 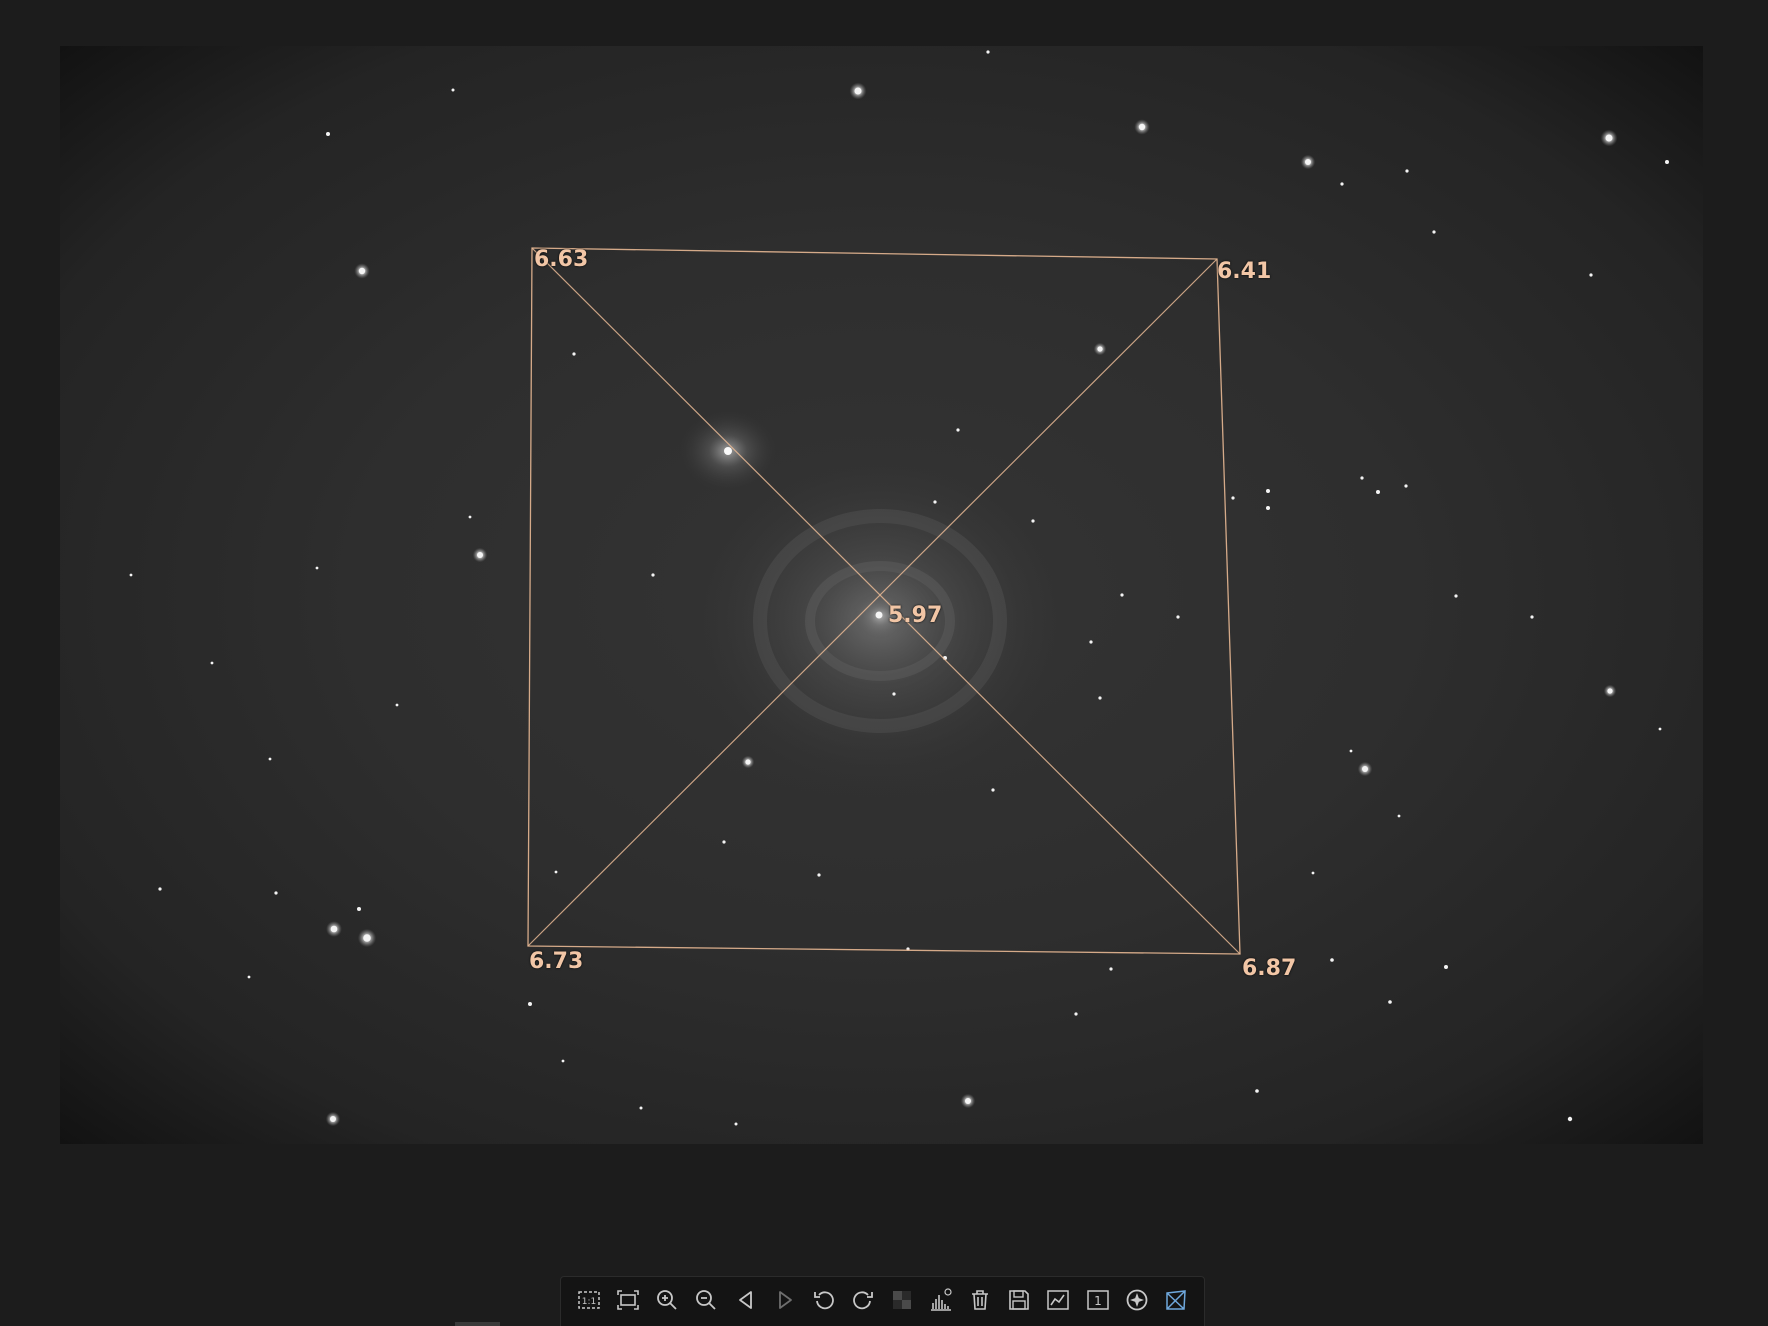 I want to click on tilt-icon, so click(x=1176, y=1302).